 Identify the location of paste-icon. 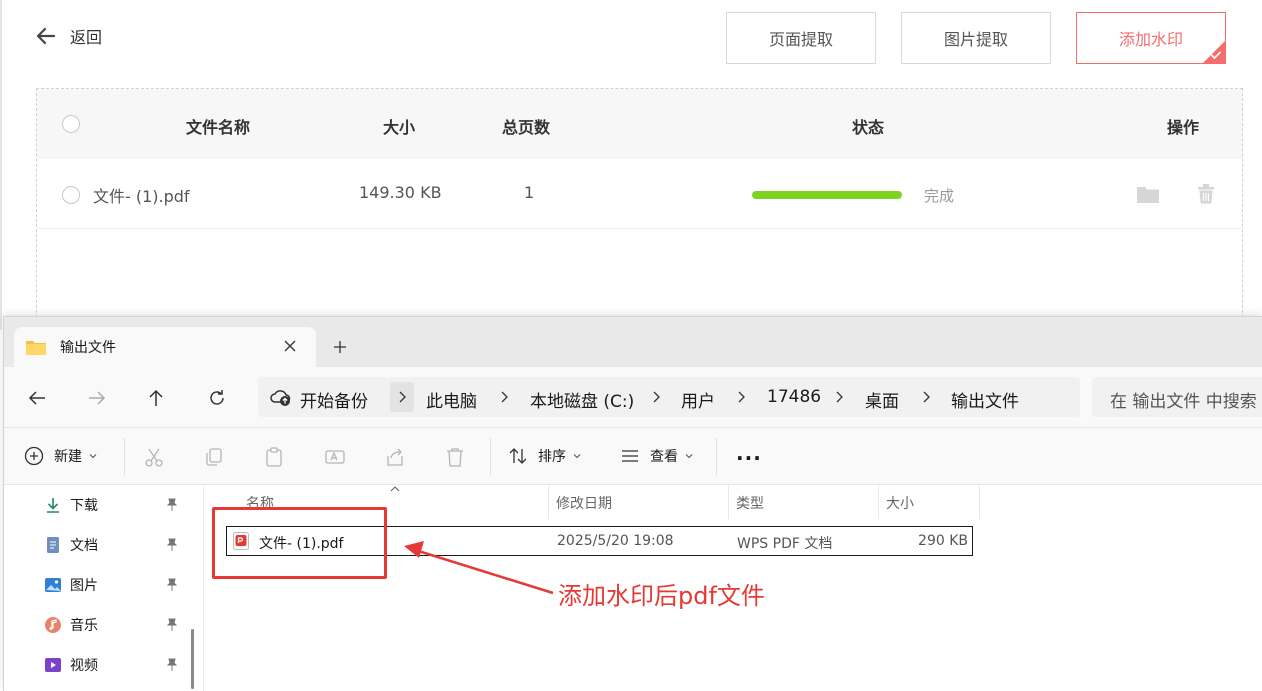
(274, 457).